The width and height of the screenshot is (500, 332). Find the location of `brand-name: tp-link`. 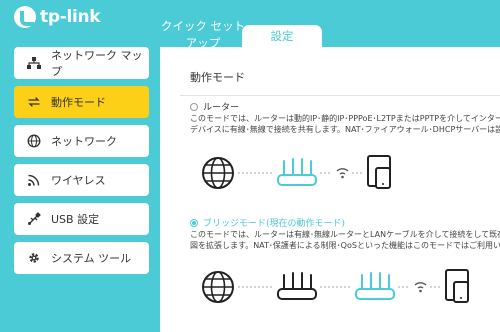

brand-name: tp-link is located at coordinates (70, 17).